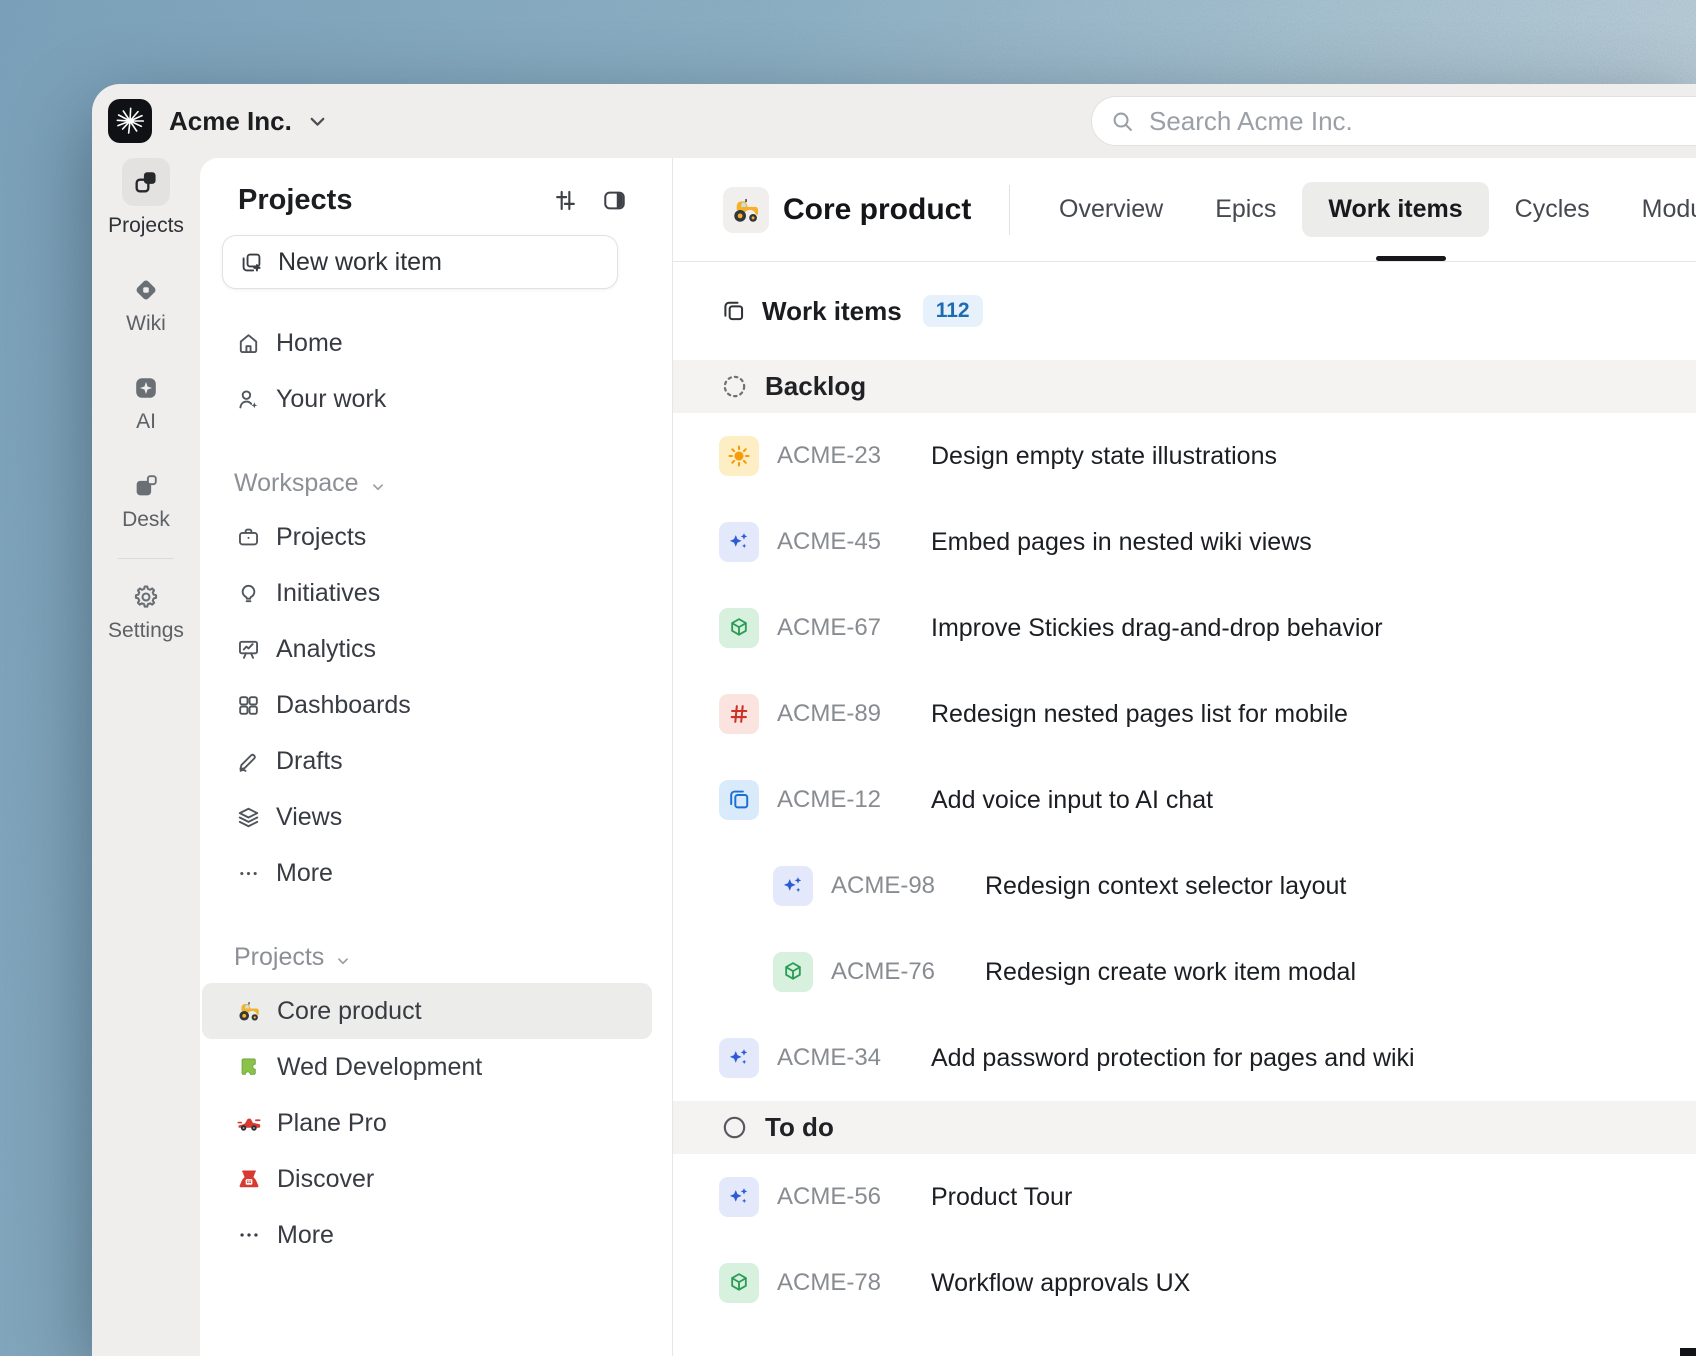 The width and height of the screenshot is (1696, 1356). What do you see at coordinates (427, 873) in the screenshot?
I see `sidebar-item: More` at bounding box center [427, 873].